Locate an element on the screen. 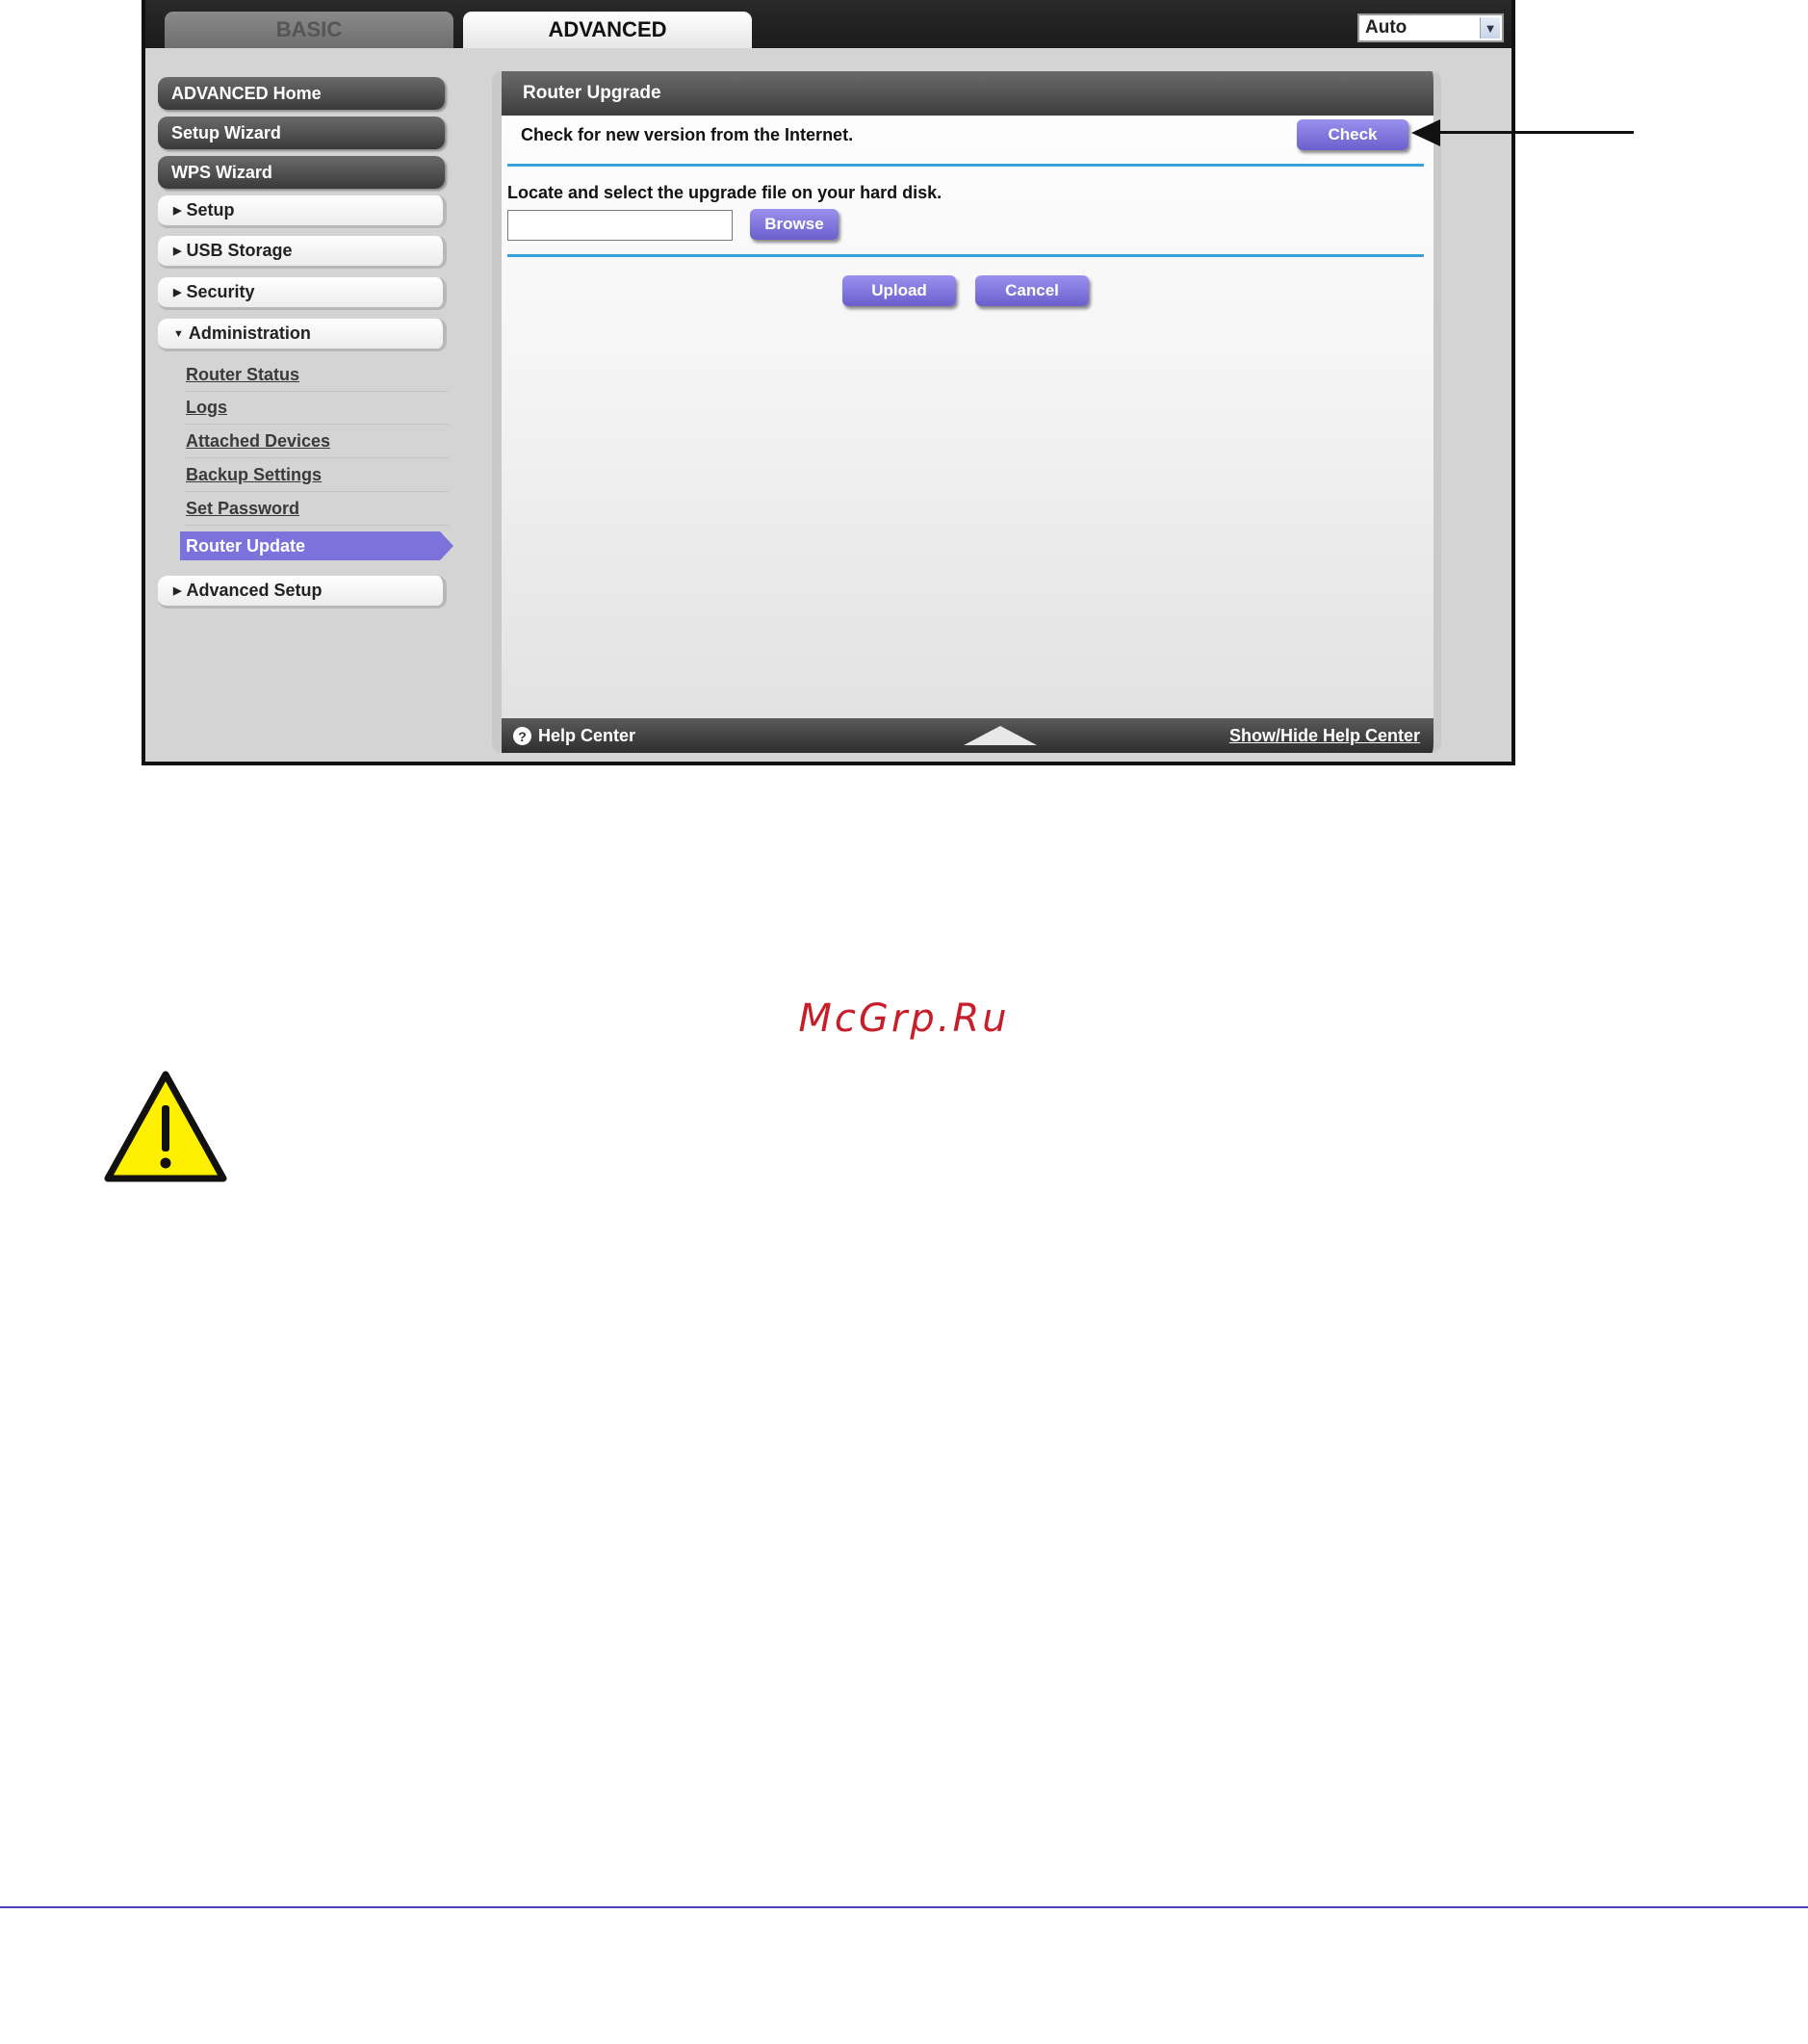  sidebar-item-wps-wizard: WPS Wizard is located at coordinates (301, 173).